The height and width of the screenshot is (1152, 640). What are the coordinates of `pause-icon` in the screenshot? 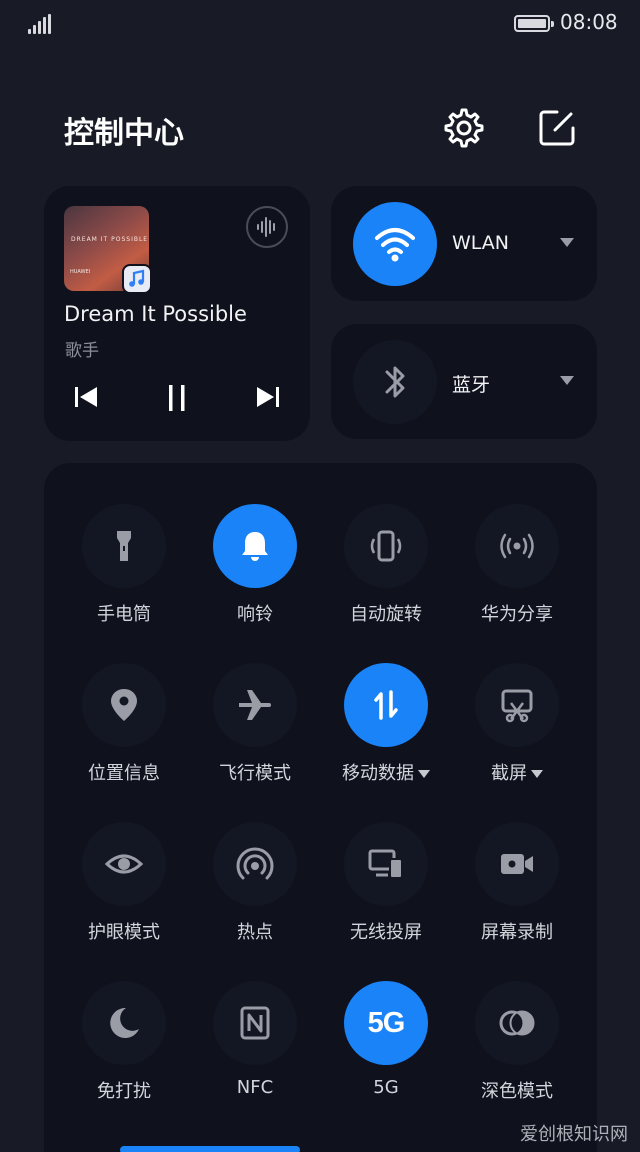 It's located at (177, 397).